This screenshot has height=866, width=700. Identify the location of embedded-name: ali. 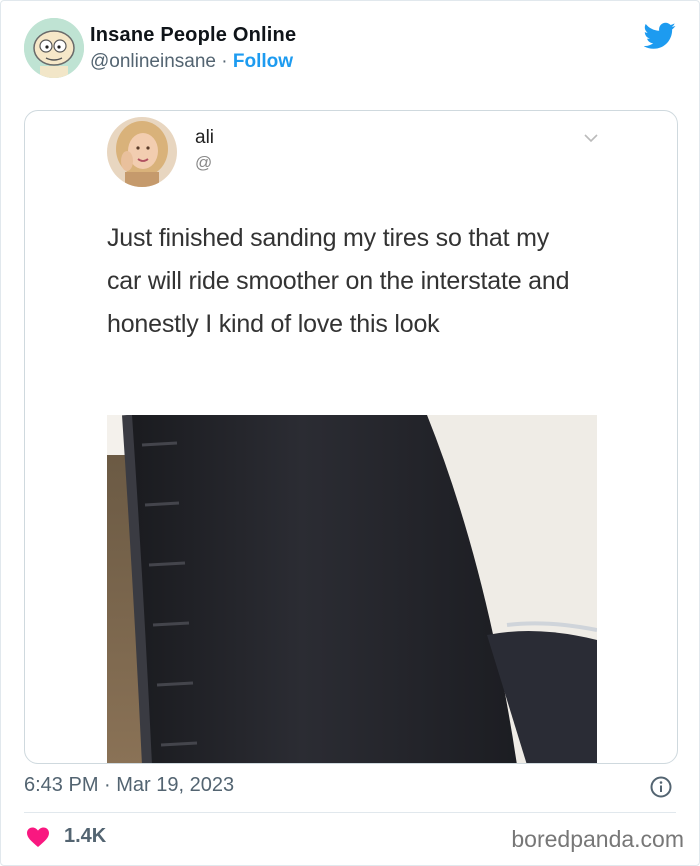
(205, 137).